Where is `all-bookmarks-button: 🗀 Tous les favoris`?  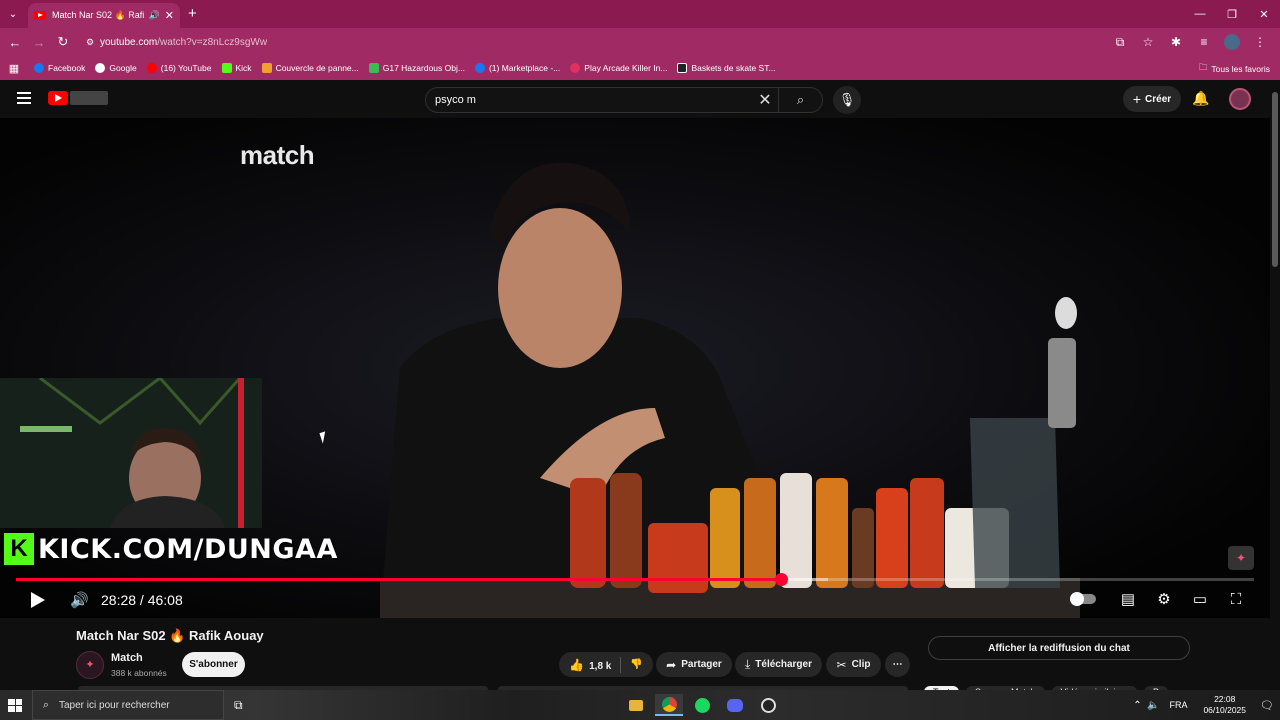
all-bookmarks-button: 🗀 Tous les favoris is located at coordinates (1234, 69).